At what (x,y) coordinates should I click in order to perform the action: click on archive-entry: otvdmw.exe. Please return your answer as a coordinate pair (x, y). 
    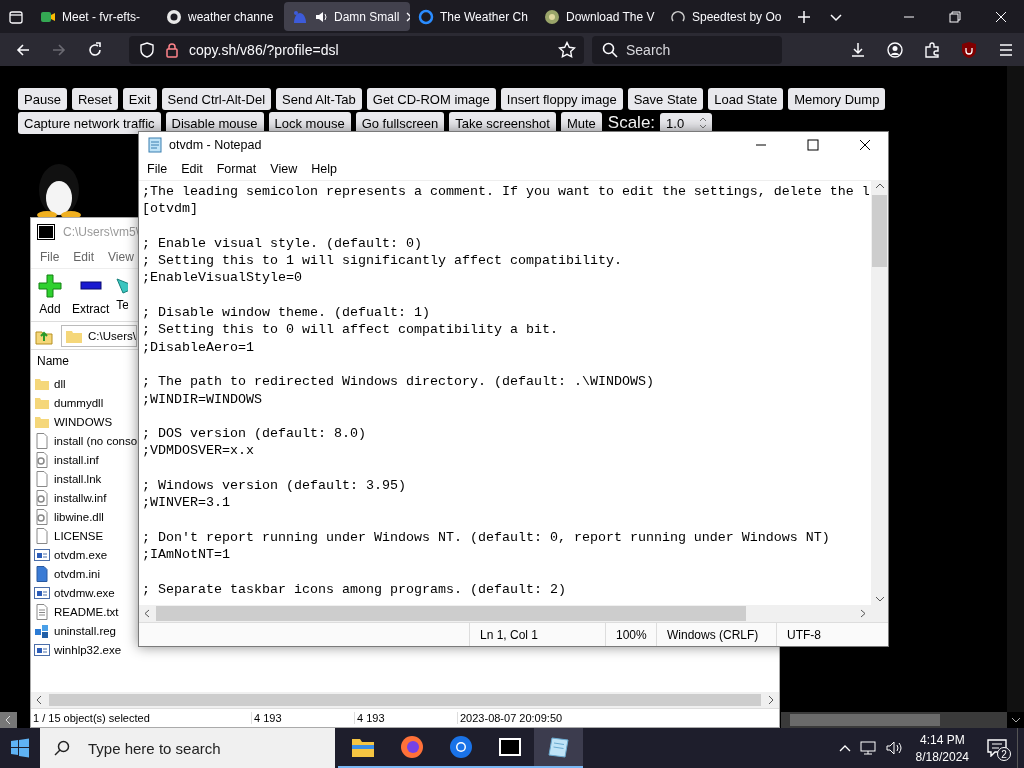
    Looking at the image, I should click on (73, 592).